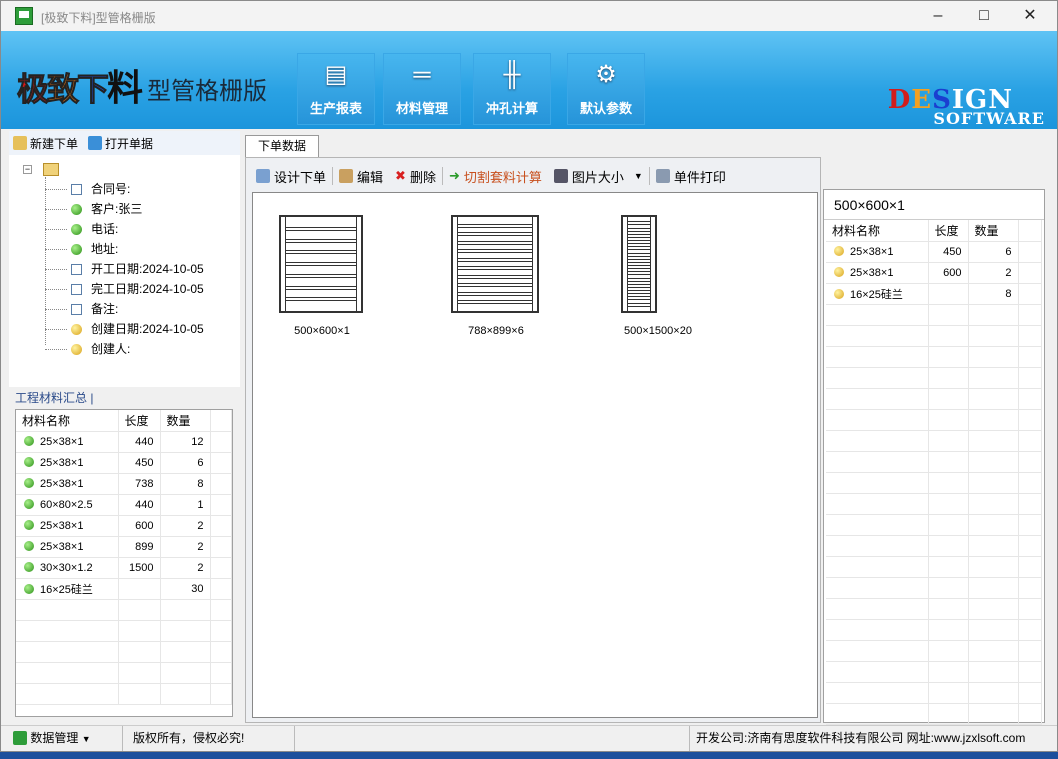 Image resolution: width=1058 pixels, height=759 pixels. What do you see at coordinates (128, 269) in the screenshot?
I see `tree-node: 开工日期:2024-10-05` at bounding box center [128, 269].